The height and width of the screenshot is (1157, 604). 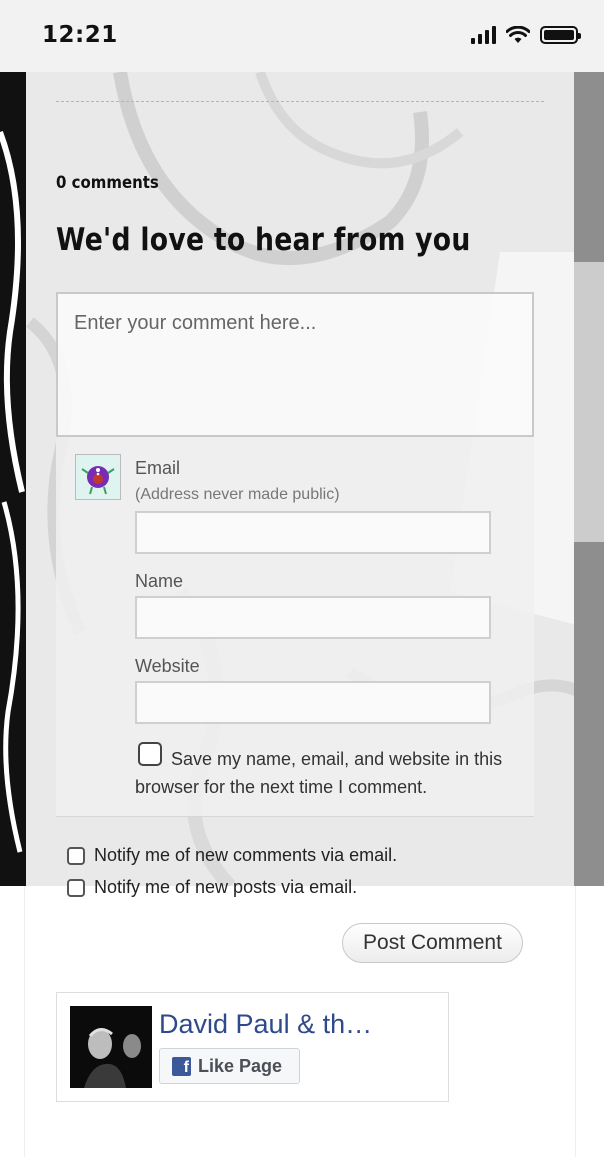 I want to click on email-field-wrapper, so click(x=313, y=532).